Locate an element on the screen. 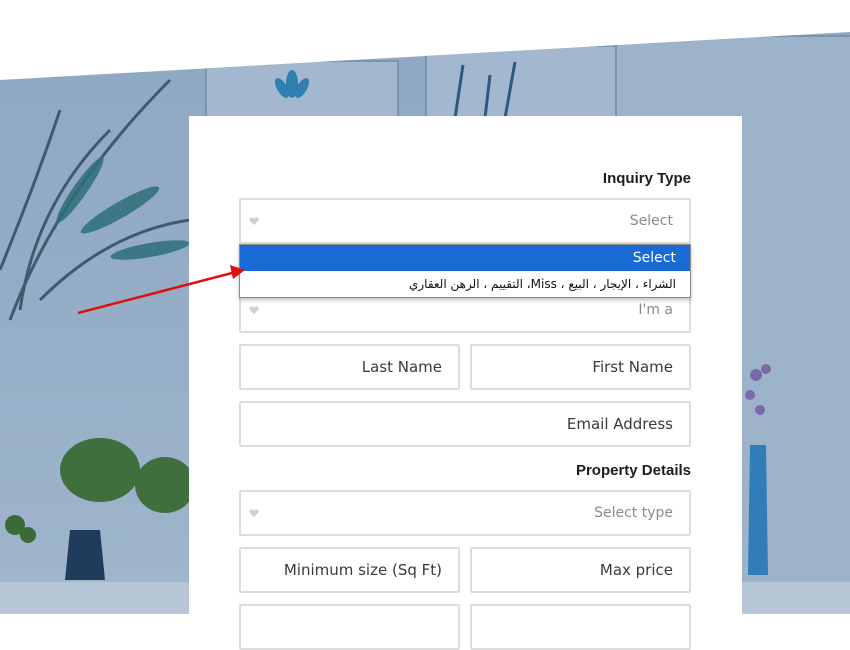  inquiry-type-label: Inquiry Type is located at coordinates (646, 178).